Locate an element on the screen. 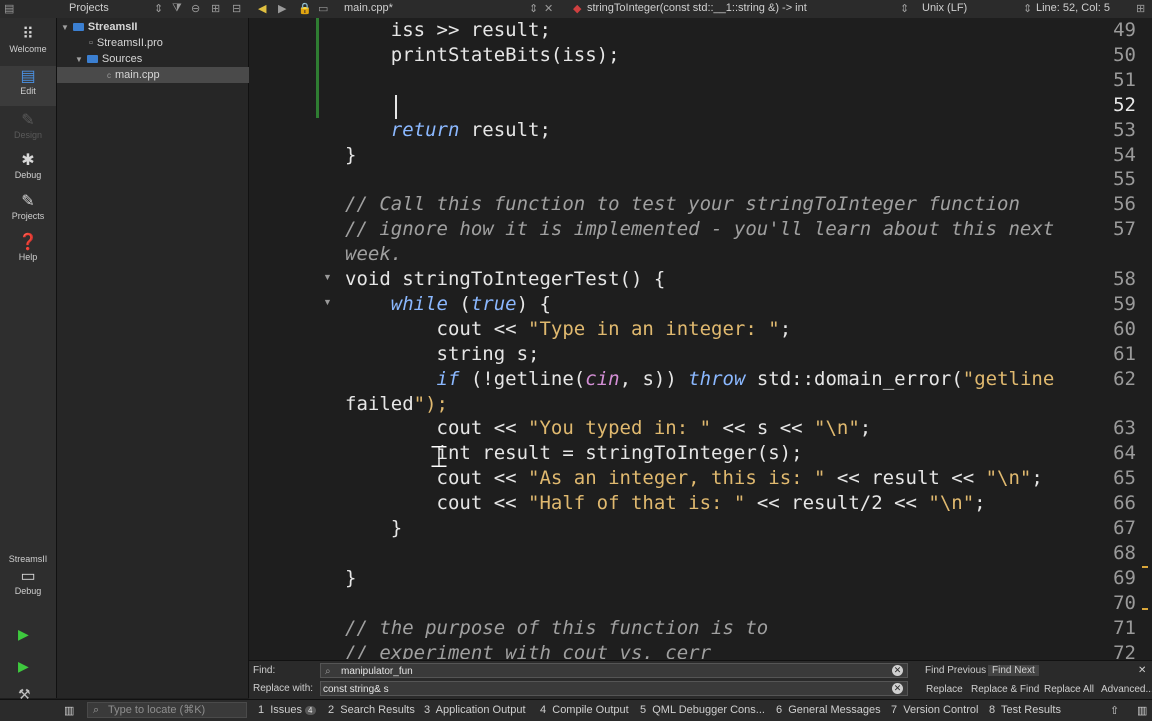  replace-button: Replace is located at coordinates (944, 689).